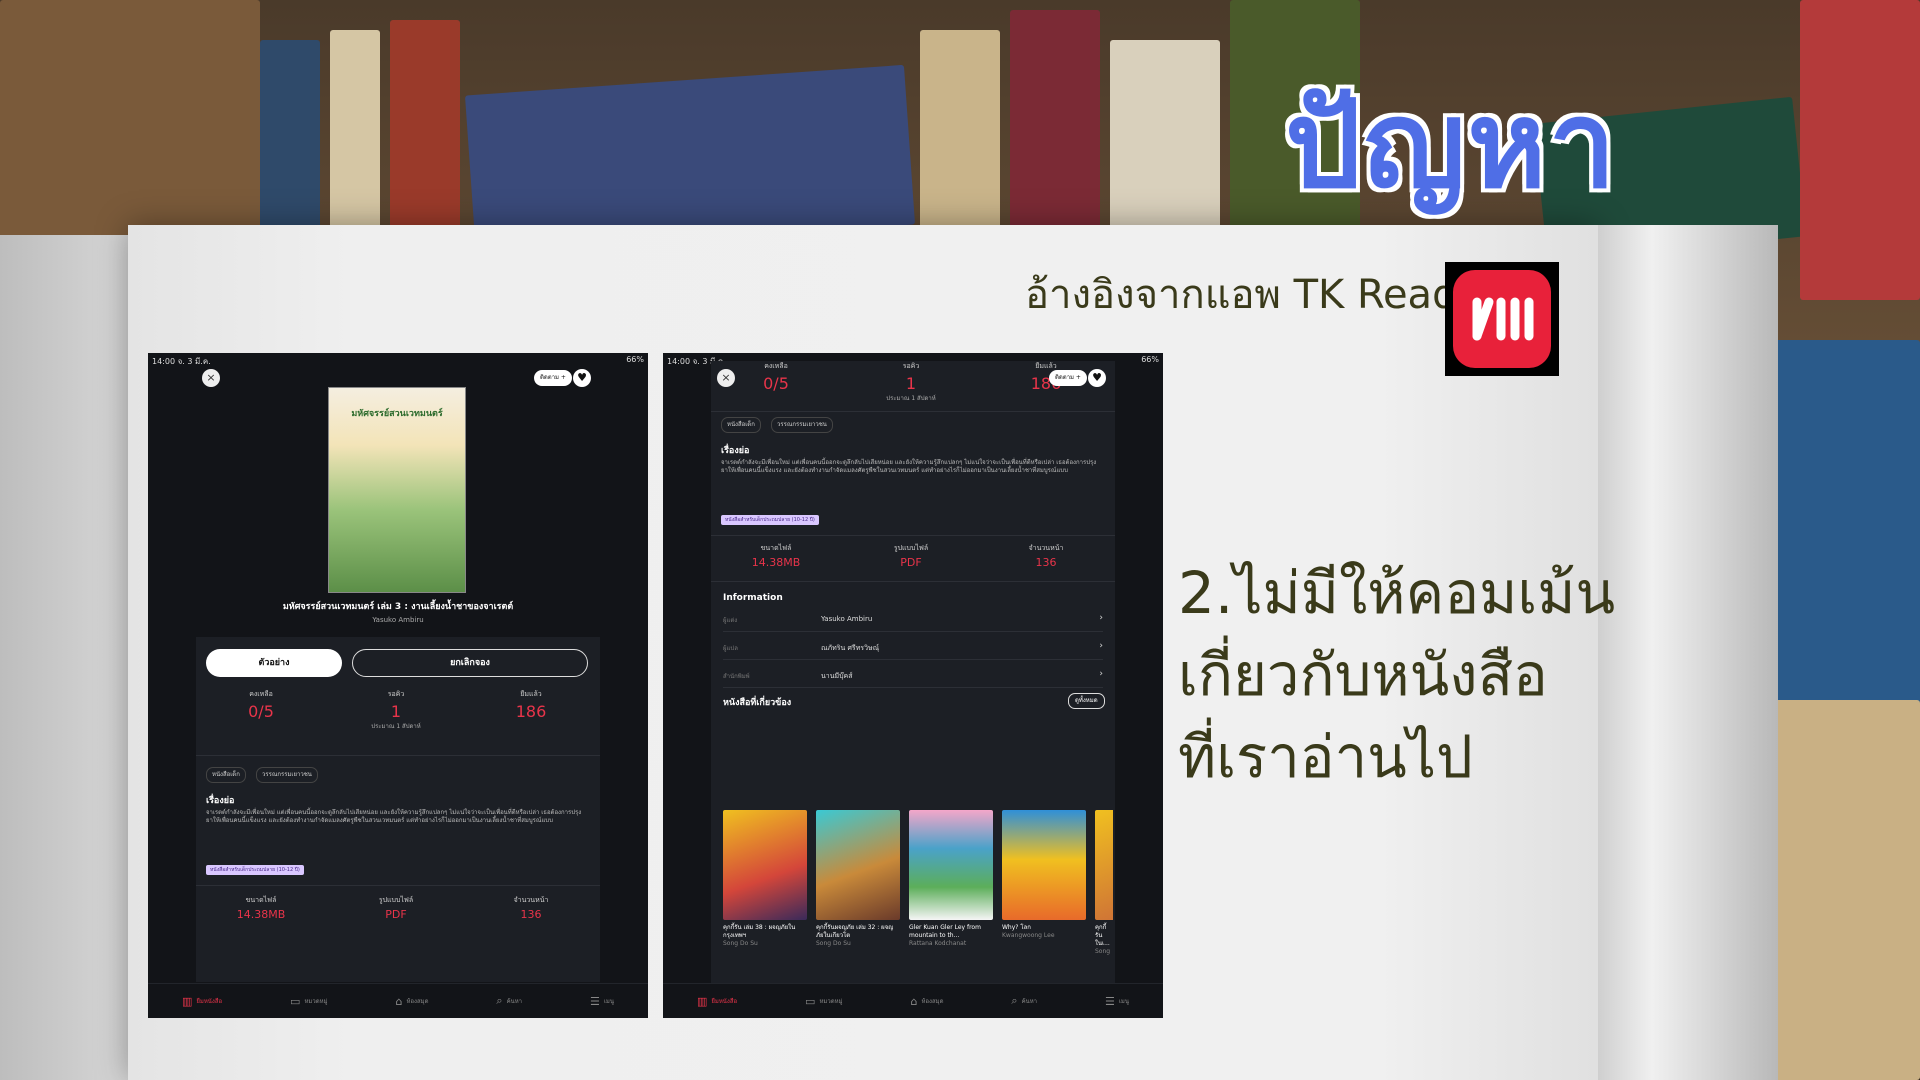 This screenshot has height=1080, width=1920. What do you see at coordinates (837, 676) in the screenshot?
I see `info-value: นานมีบุ๊คส์` at bounding box center [837, 676].